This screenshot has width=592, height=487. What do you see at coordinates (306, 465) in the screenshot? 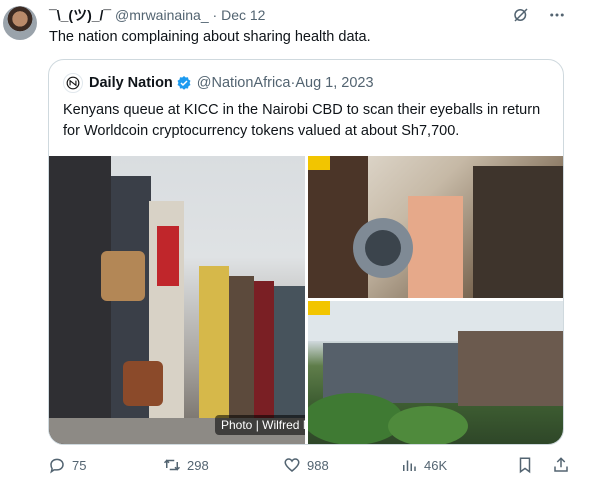
I see `like-button: 988` at bounding box center [306, 465].